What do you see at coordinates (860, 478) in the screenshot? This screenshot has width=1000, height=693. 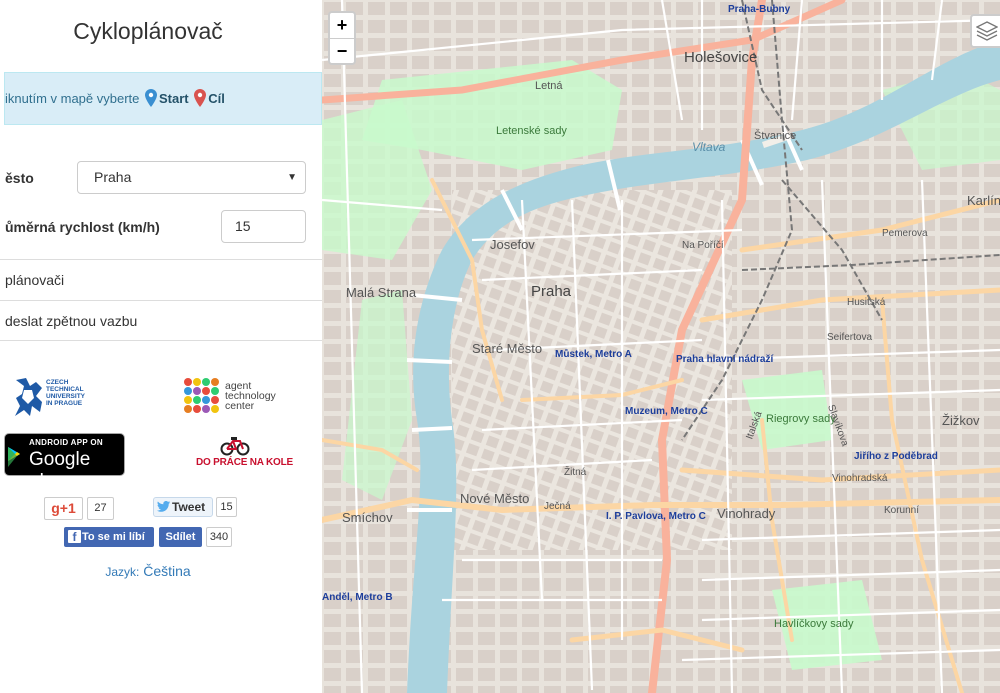 I see `map-street-vinohradska: Vinohradská` at bounding box center [860, 478].